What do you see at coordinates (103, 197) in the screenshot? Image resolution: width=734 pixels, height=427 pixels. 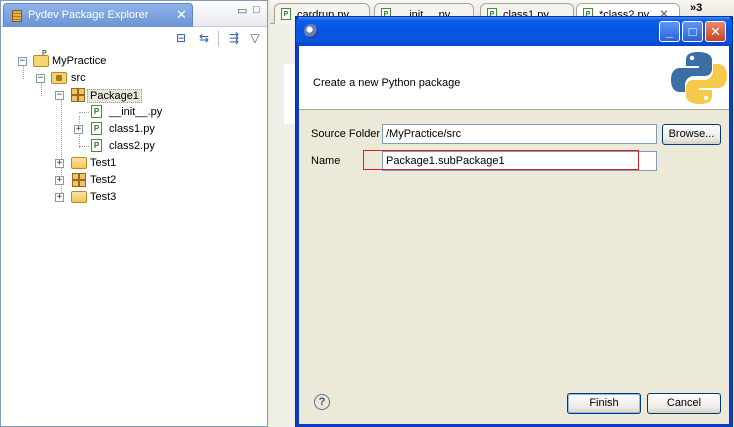 I see `tree-item-label: Test3` at bounding box center [103, 197].